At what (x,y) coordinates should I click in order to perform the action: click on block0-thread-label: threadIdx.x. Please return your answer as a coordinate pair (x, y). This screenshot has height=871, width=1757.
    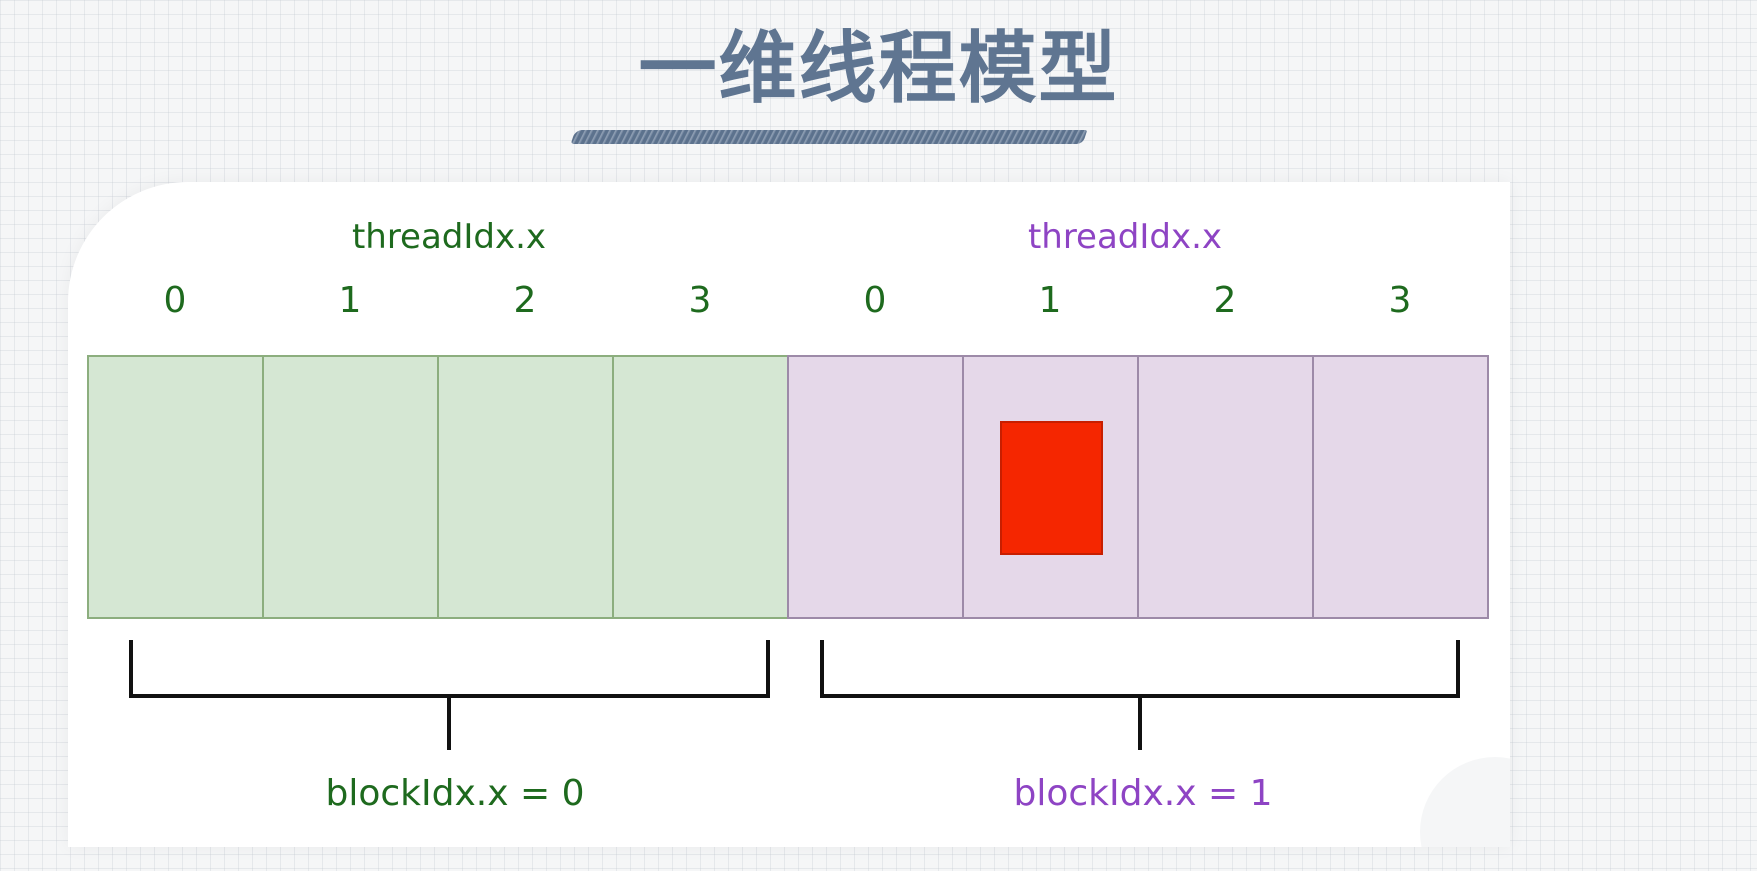
    Looking at the image, I should click on (449, 237).